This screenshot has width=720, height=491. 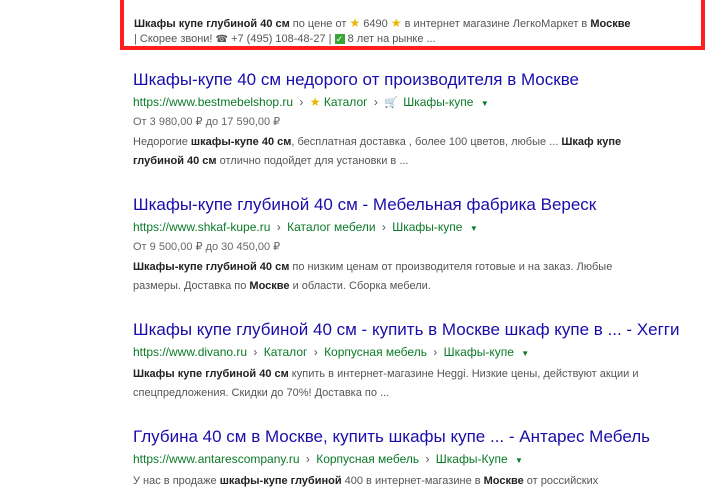 I want to click on snippet-bold: глубиной 40 см, so click(x=175, y=161).